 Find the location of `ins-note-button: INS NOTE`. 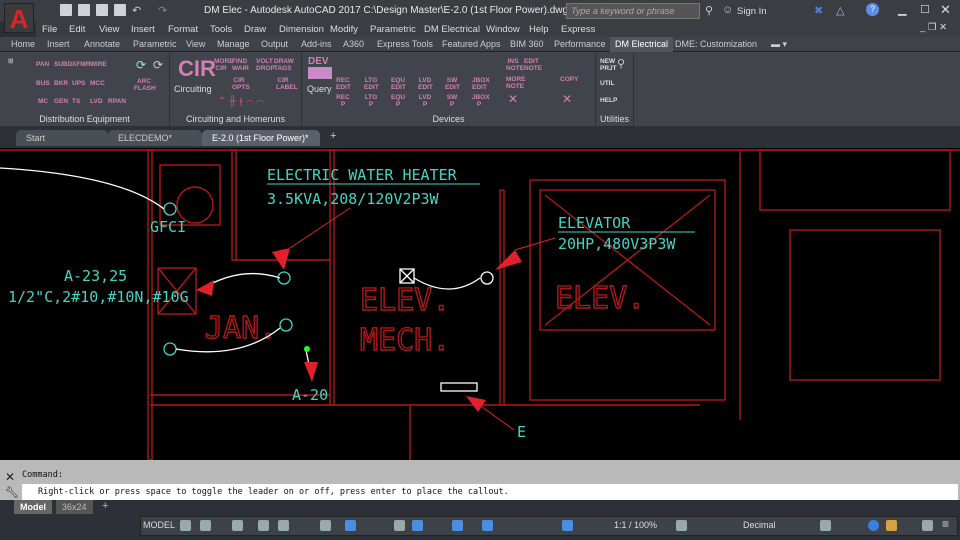

ins-note-button: INS NOTE is located at coordinates (515, 65).